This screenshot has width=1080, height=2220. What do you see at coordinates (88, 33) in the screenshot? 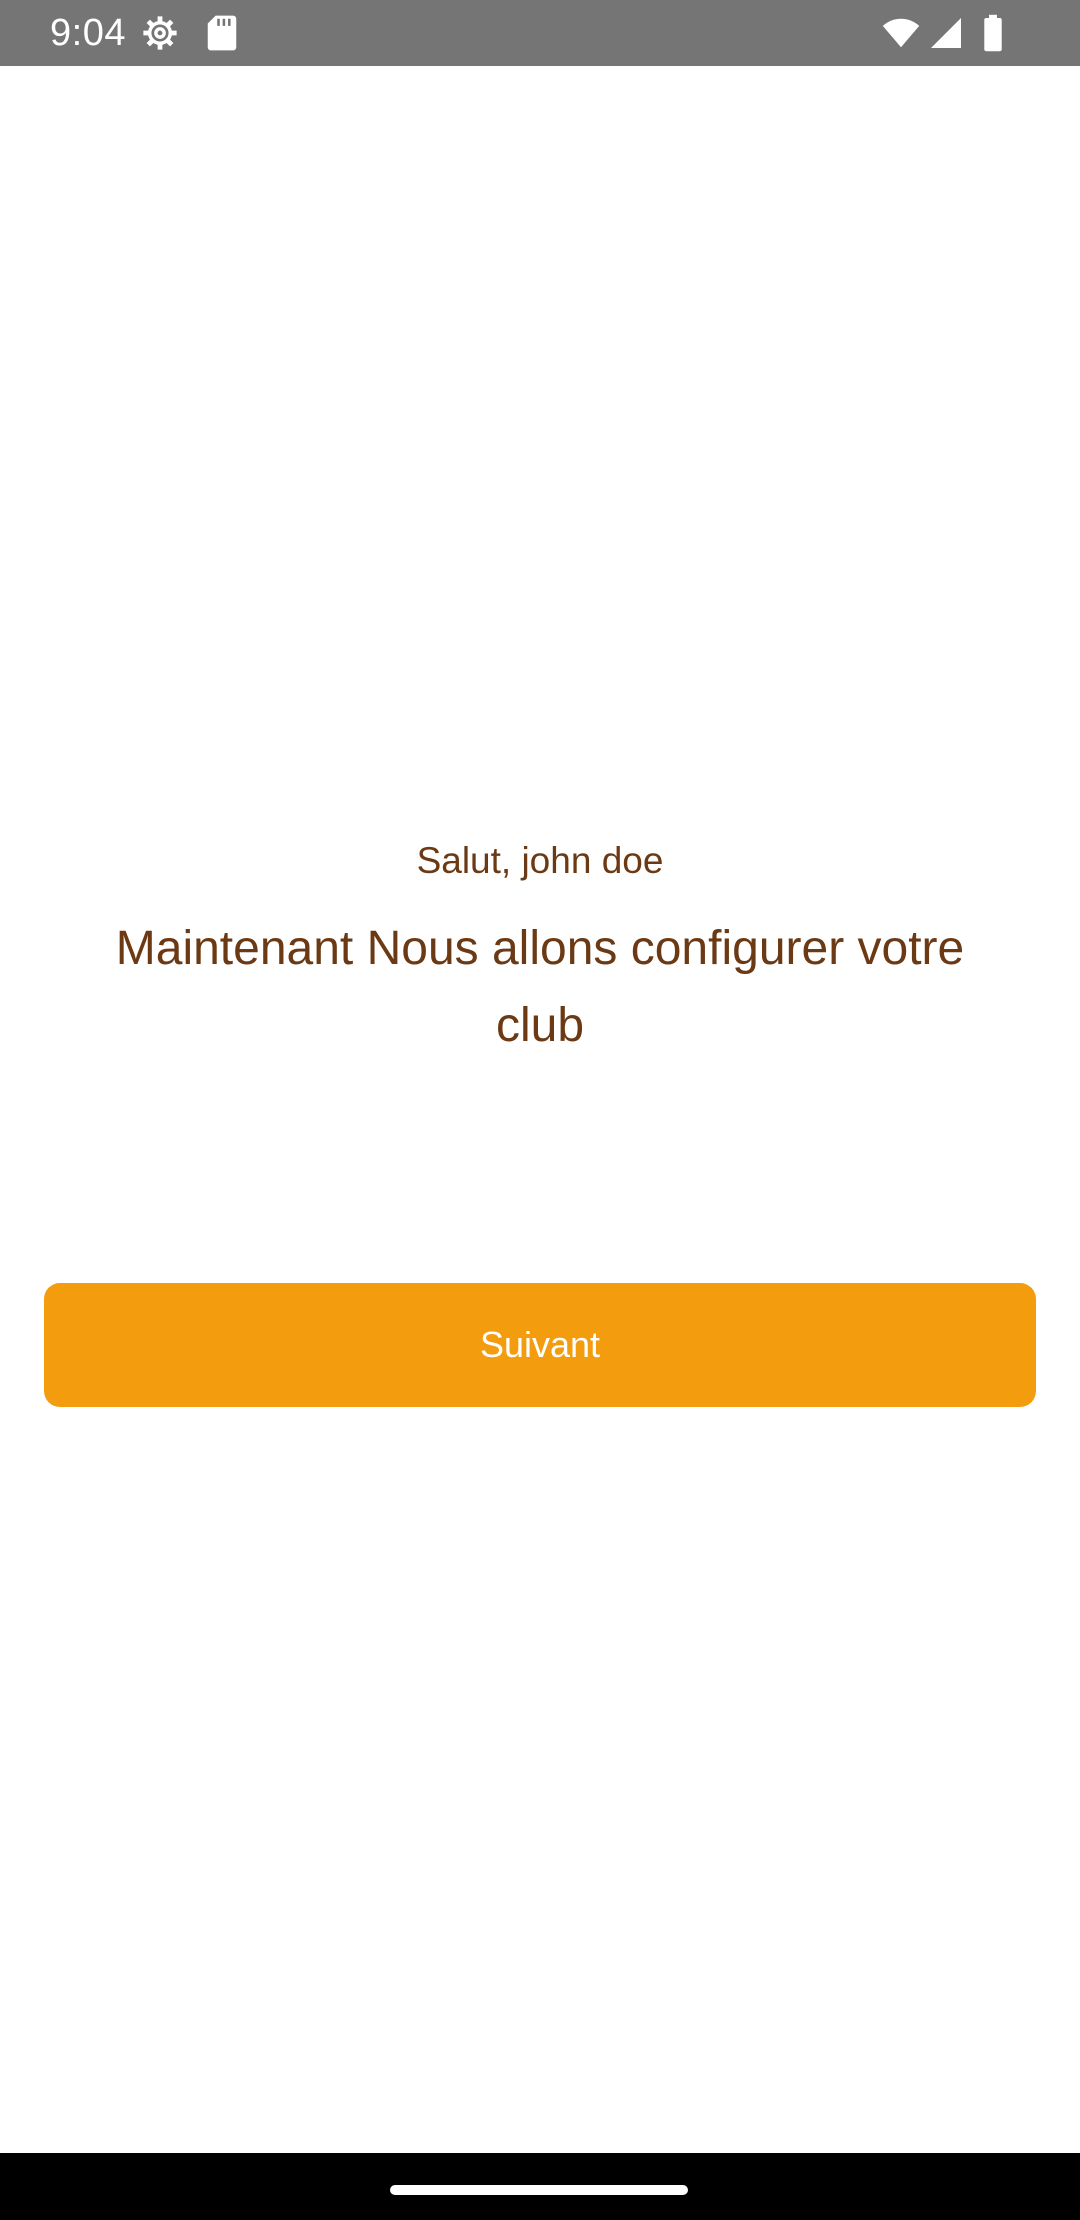
I see `status-time: 9:04` at bounding box center [88, 33].